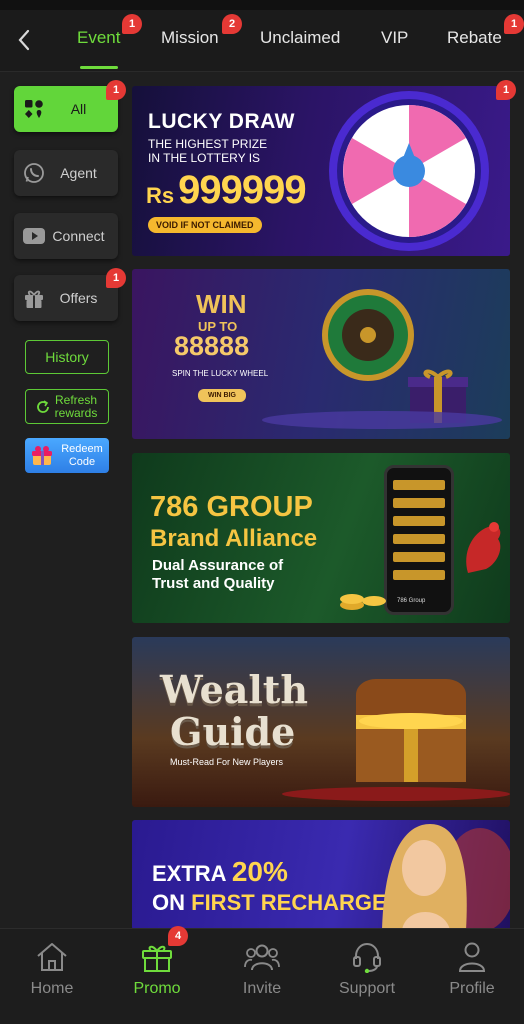 The height and width of the screenshot is (1024, 524). What do you see at coordinates (34, 109) in the screenshot?
I see `grid-suits-icon` at bounding box center [34, 109].